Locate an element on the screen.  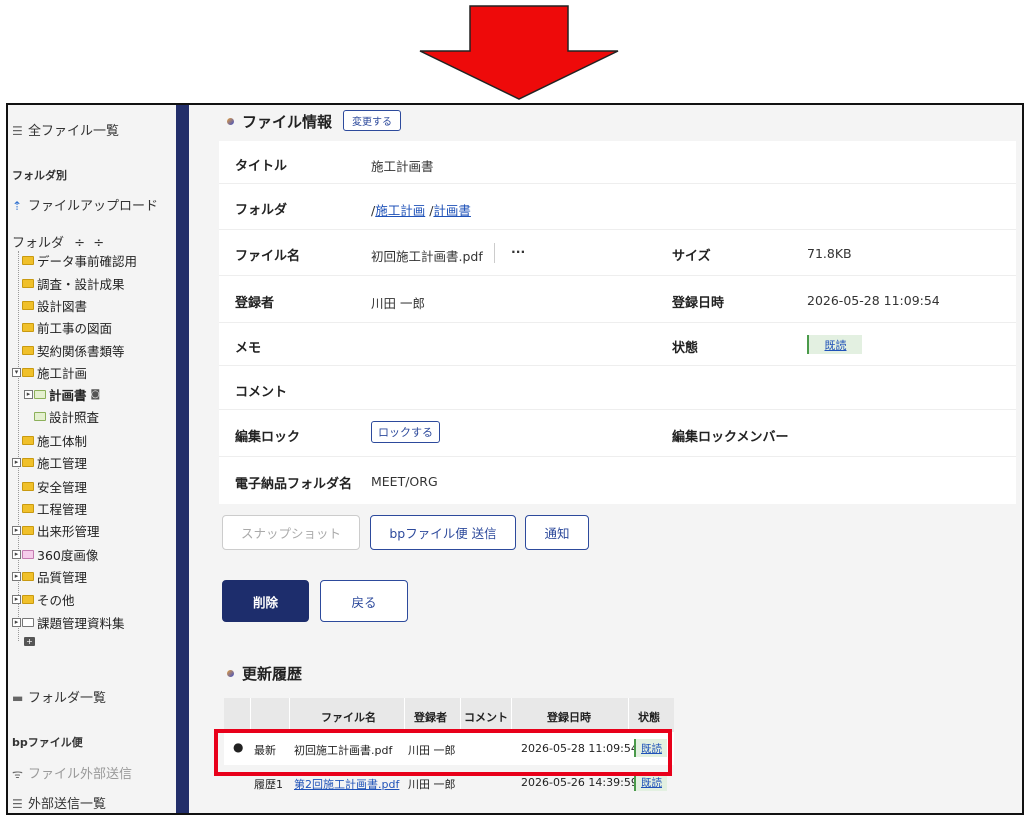
sidebar-item-folder: ▸ 品質管理 is located at coordinates (49, 576).